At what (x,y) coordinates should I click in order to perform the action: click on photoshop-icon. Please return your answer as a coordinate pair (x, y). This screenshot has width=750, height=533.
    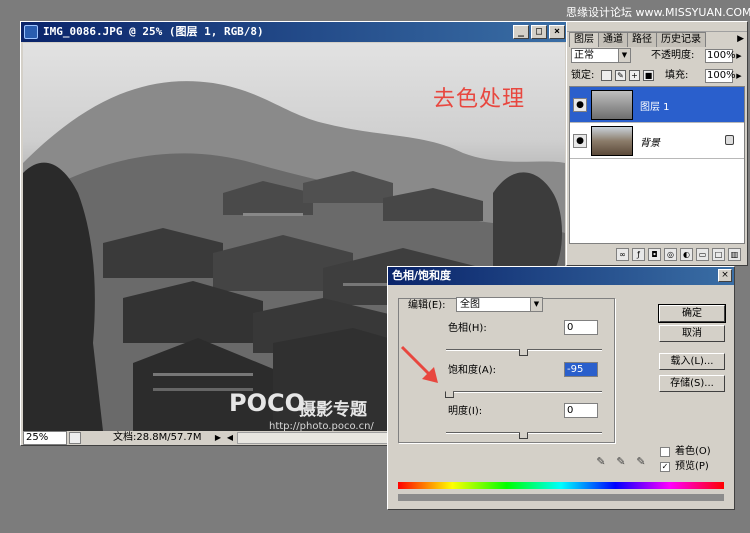
    Looking at the image, I should click on (31, 32).